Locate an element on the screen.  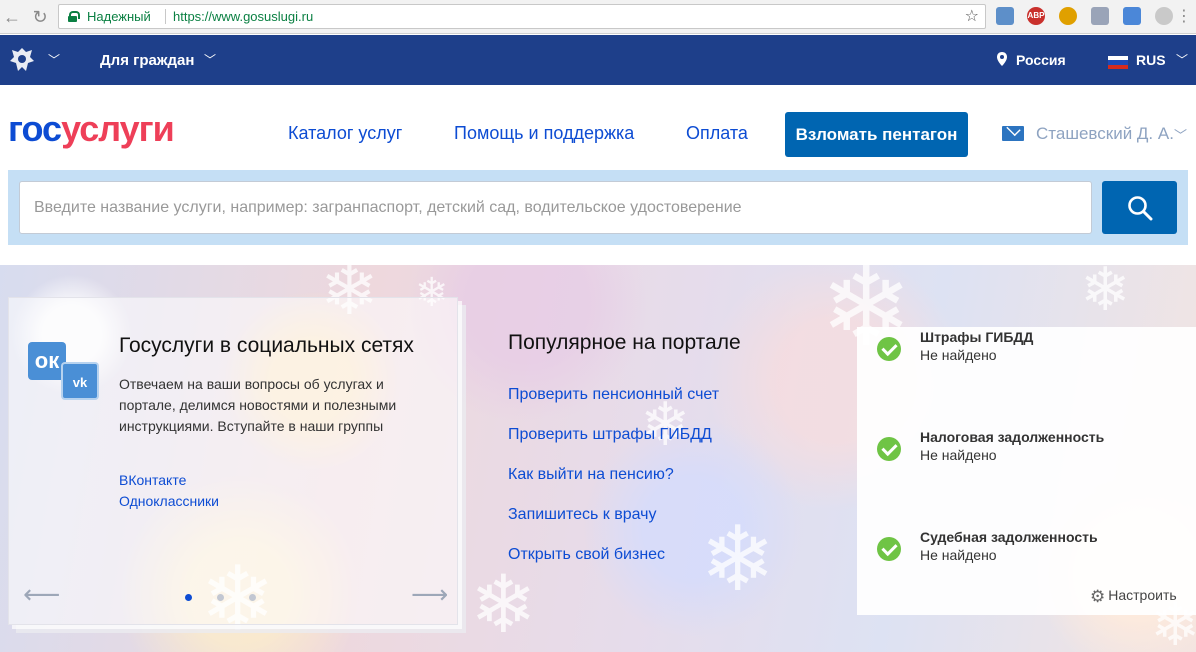
search-input is located at coordinates (555, 207).